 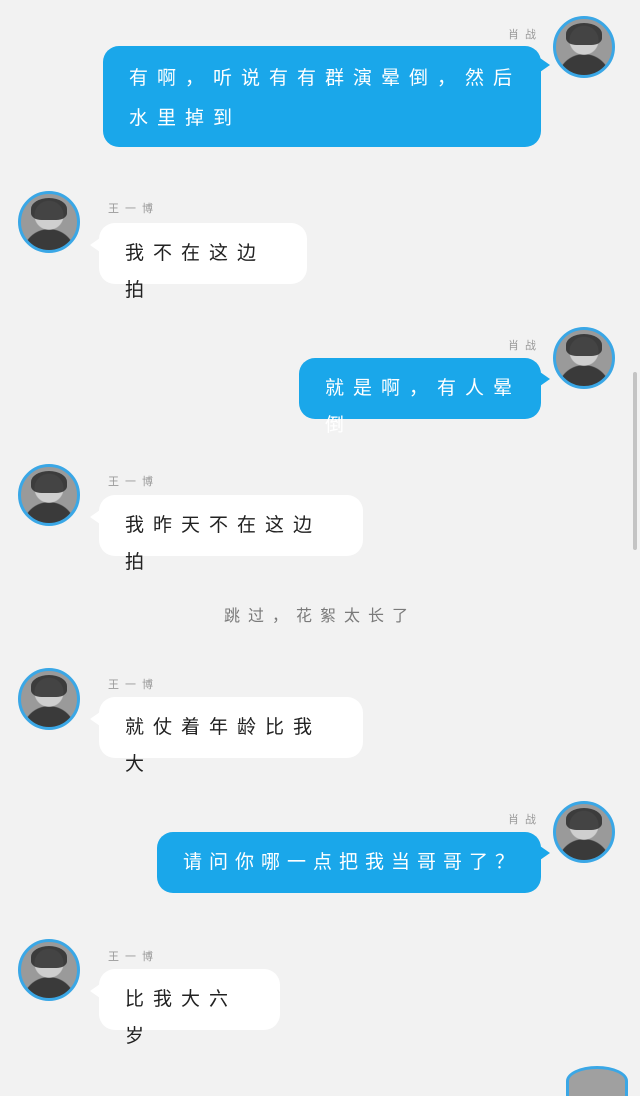 What do you see at coordinates (203, 262) in the screenshot?
I see `message-bubble: 我不在这边拍` at bounding box center [203, 262].